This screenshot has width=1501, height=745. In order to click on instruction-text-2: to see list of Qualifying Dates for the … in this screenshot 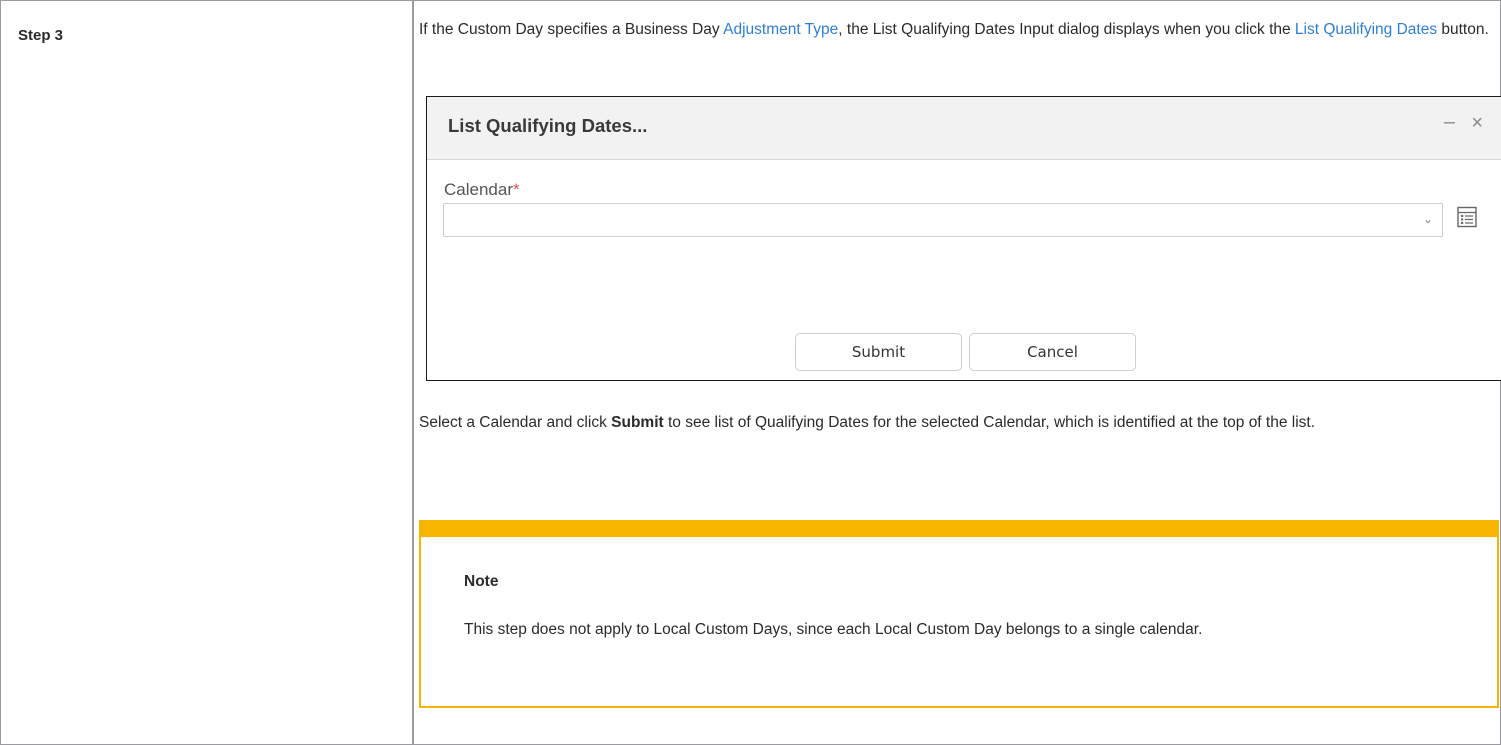, I will do `click(989, 422)`.